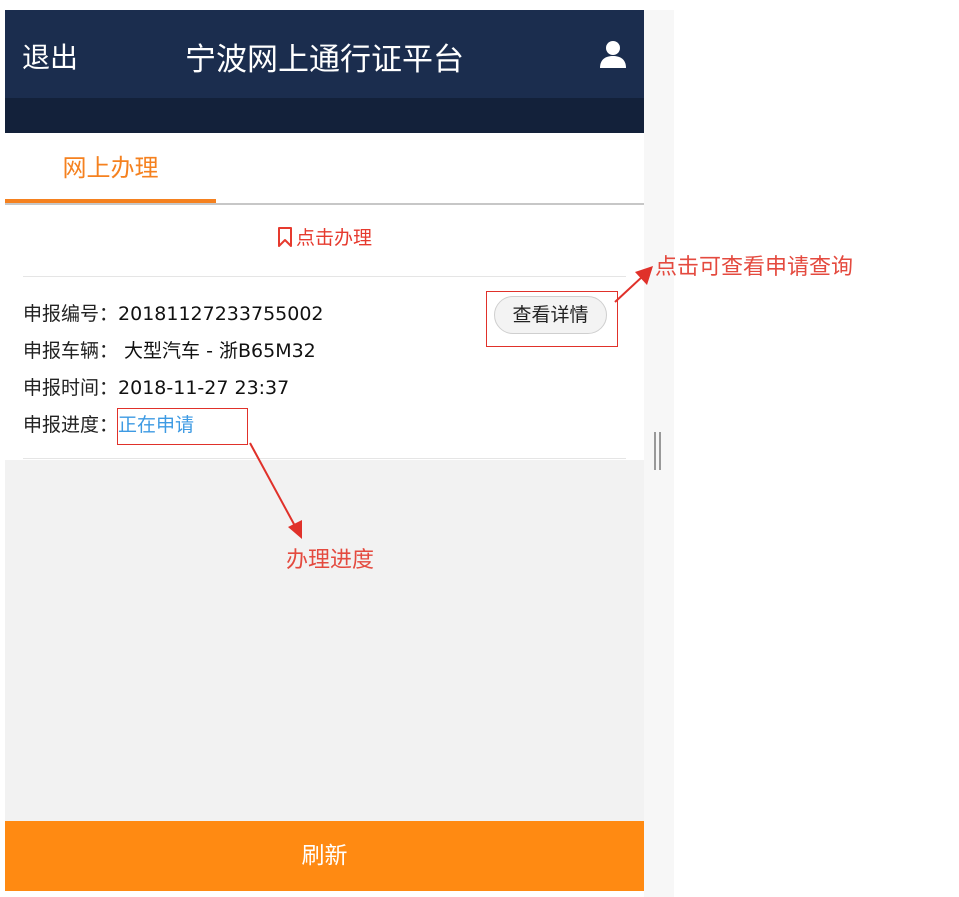  What do you see at coordinates (71, 351) in the screenshot?
I see `field-label: 申报车辆：` at bounding box center [71, 351].